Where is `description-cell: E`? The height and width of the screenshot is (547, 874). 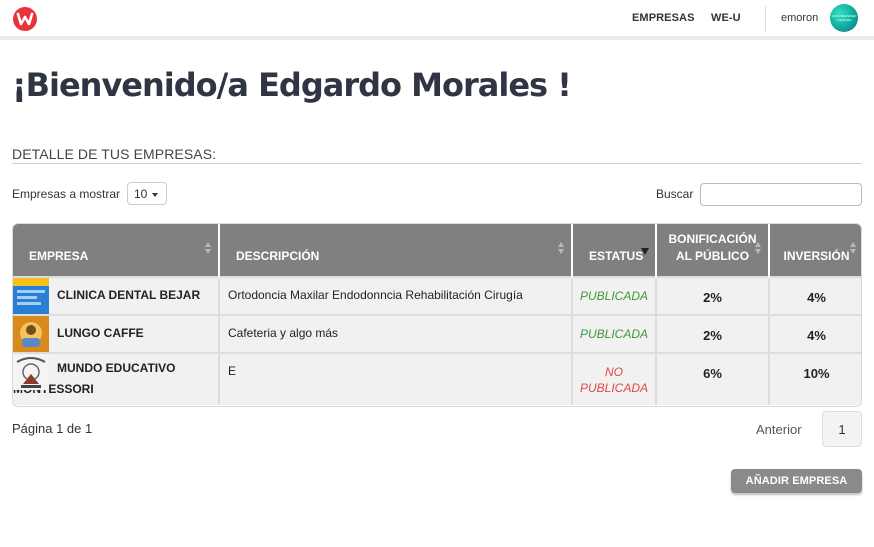
description-cell: E is located at coordinates (396, 378).